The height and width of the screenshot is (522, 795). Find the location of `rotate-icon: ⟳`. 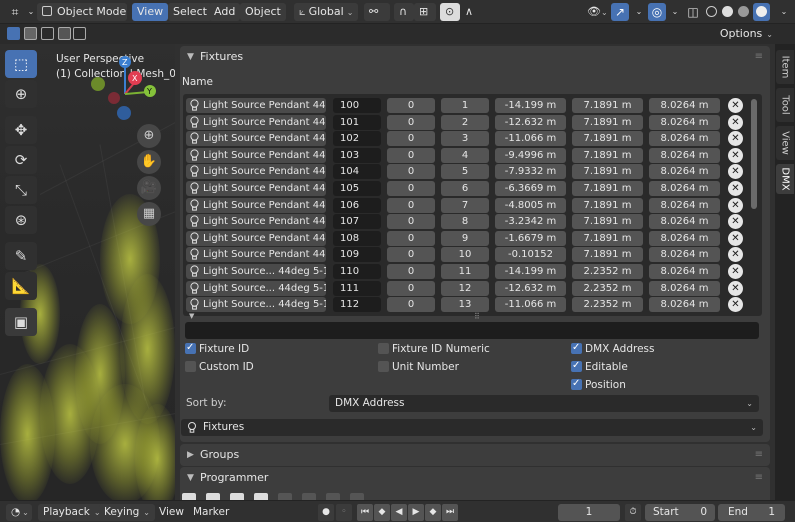

rotate-icon: ⟳ is located at coordinates (21, 160).